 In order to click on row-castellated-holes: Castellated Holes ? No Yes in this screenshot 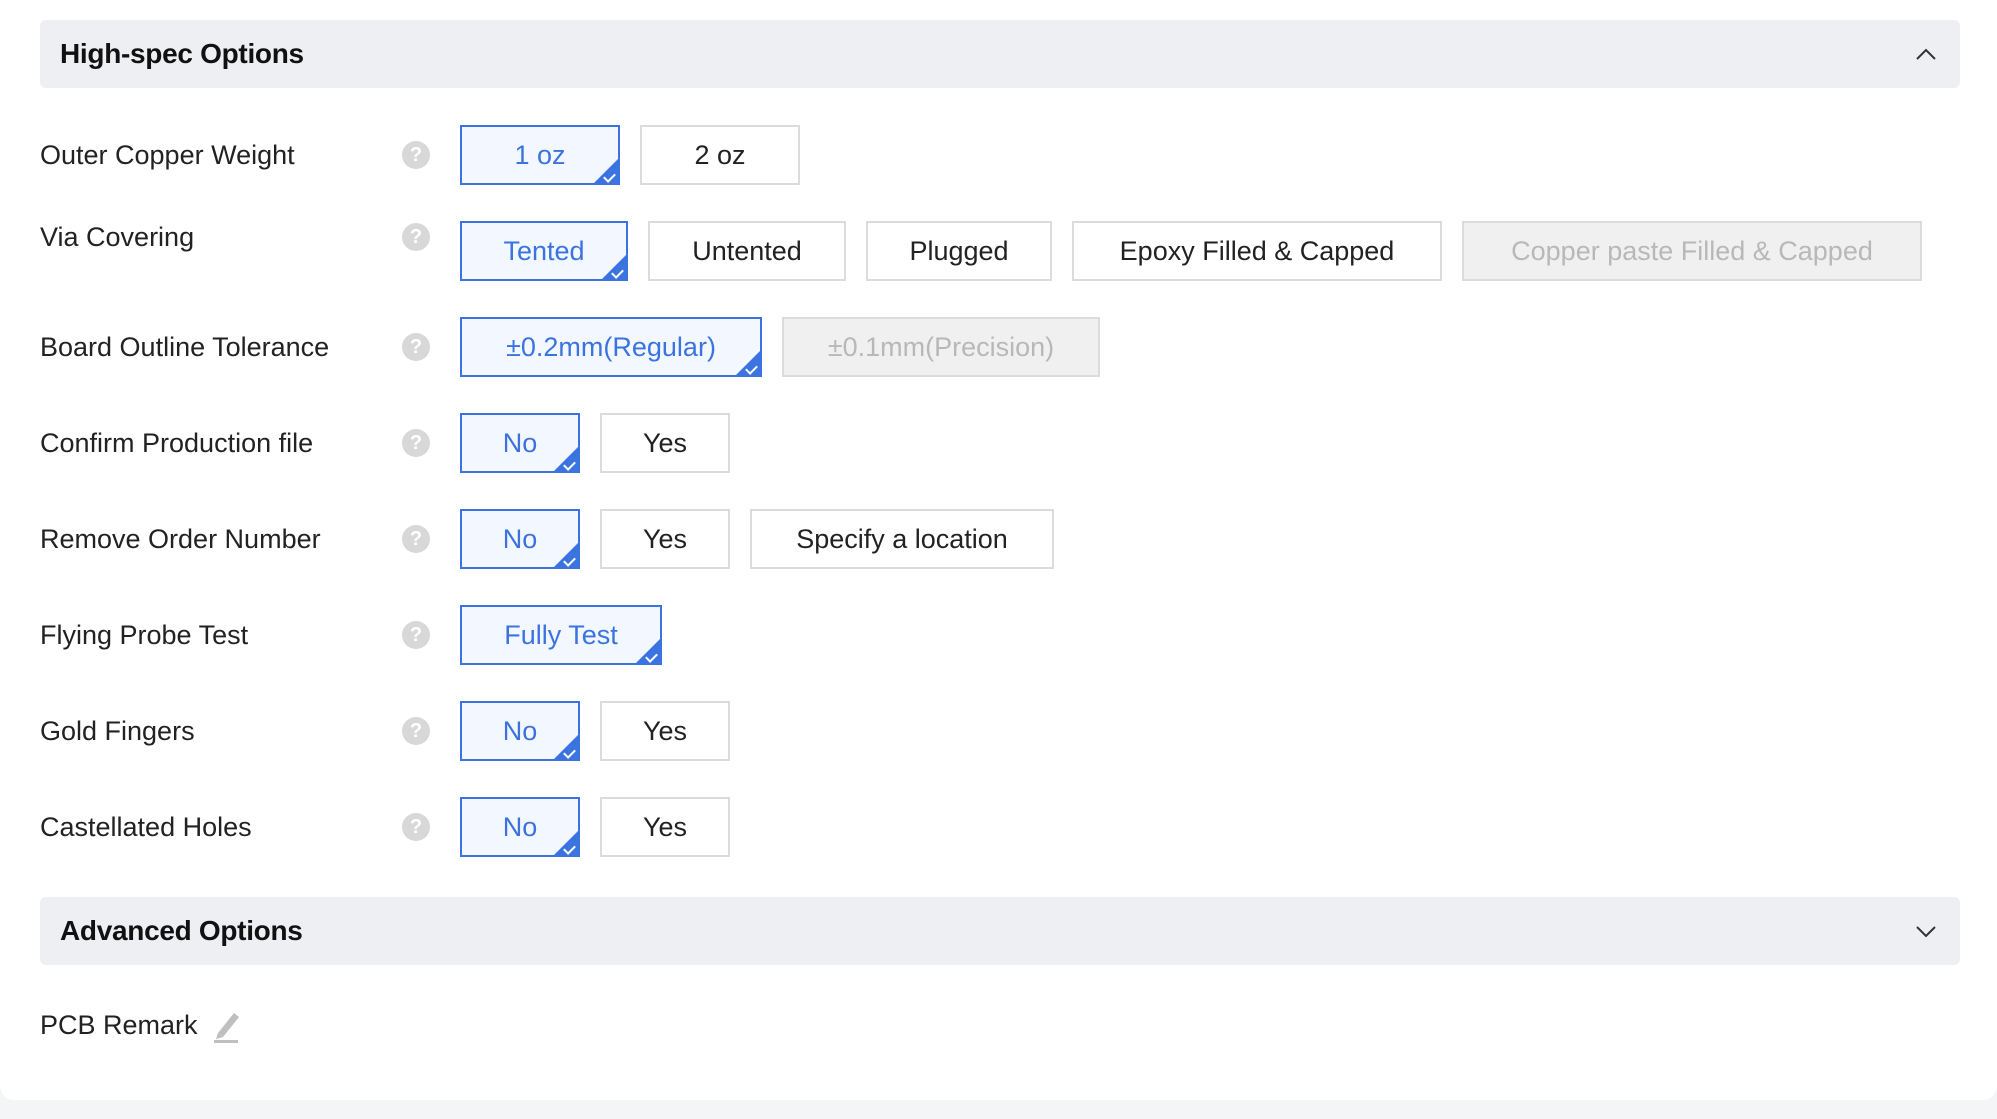, I will do `click(1000, 827)`.